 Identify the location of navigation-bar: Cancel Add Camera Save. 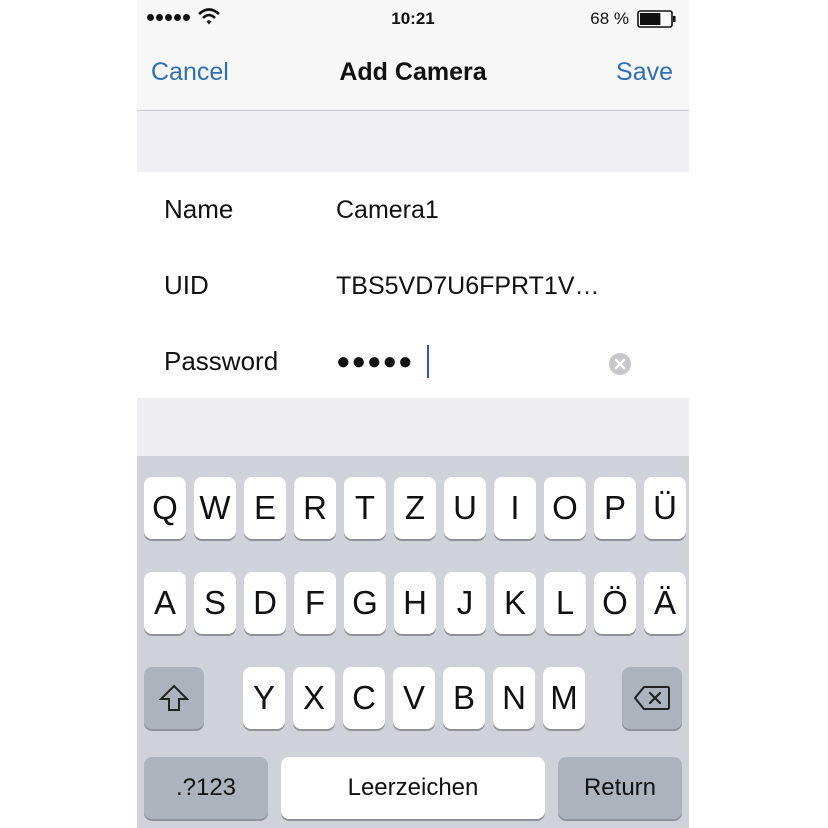
(413, 74).